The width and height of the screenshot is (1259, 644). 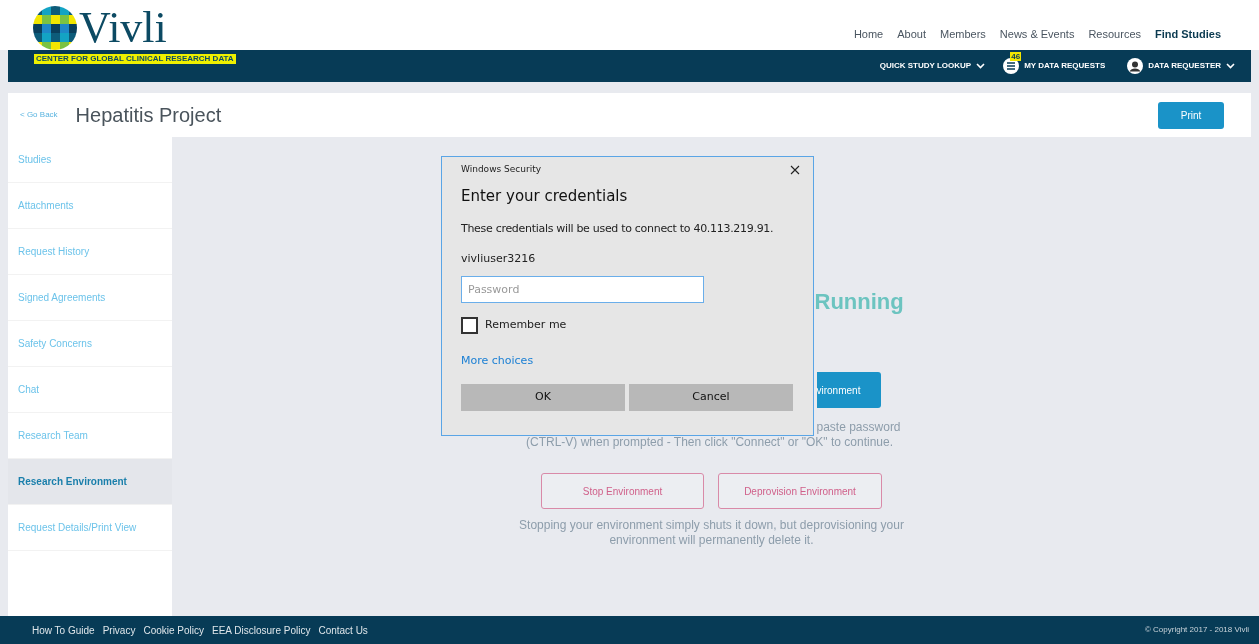 I want to click on help-text: (CTRL-V) when prompted - Then click "Connect" or "OK" to continue., so click(x=709, y=442).